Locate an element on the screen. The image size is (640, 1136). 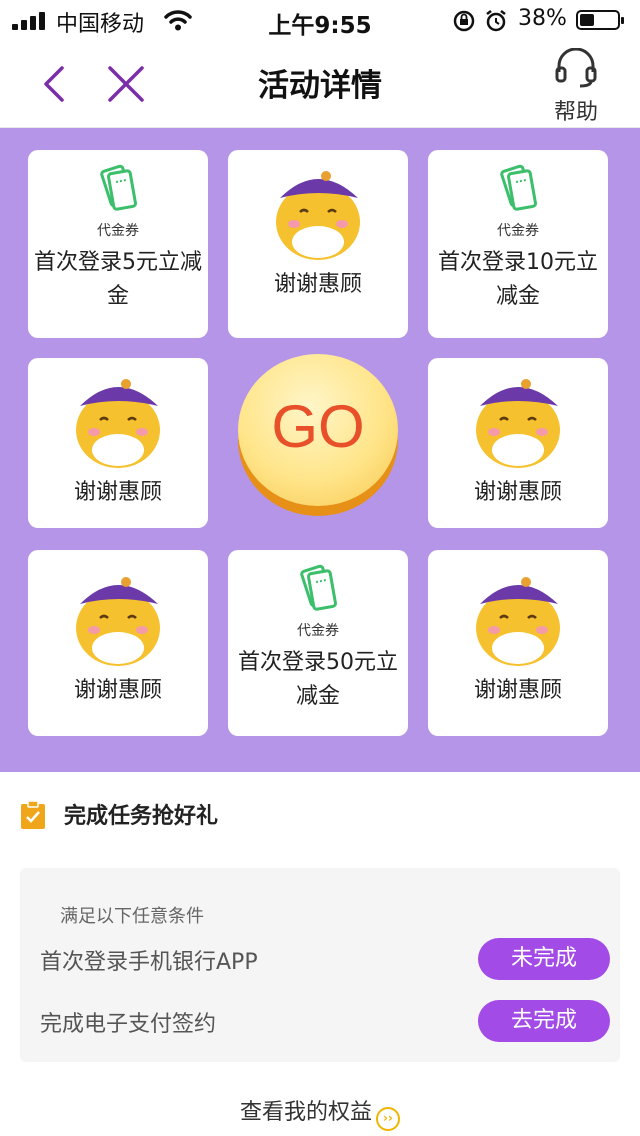
go-button: GO is located at coordinates (318, 435).